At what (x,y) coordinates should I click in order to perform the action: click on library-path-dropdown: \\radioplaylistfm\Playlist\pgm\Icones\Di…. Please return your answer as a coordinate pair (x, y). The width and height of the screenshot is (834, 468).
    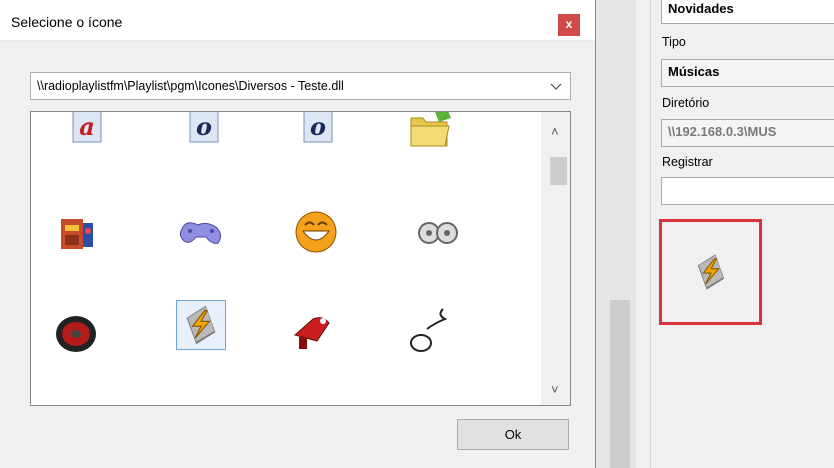
    Looking at the image, I should click on (300, 86).